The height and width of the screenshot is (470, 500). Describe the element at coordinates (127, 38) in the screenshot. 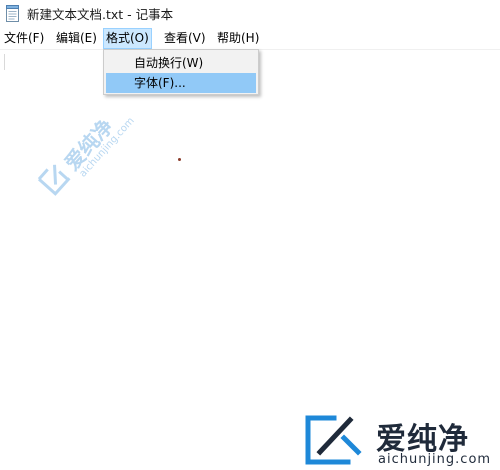

I see `menu-format: 格式(O)` at that location.